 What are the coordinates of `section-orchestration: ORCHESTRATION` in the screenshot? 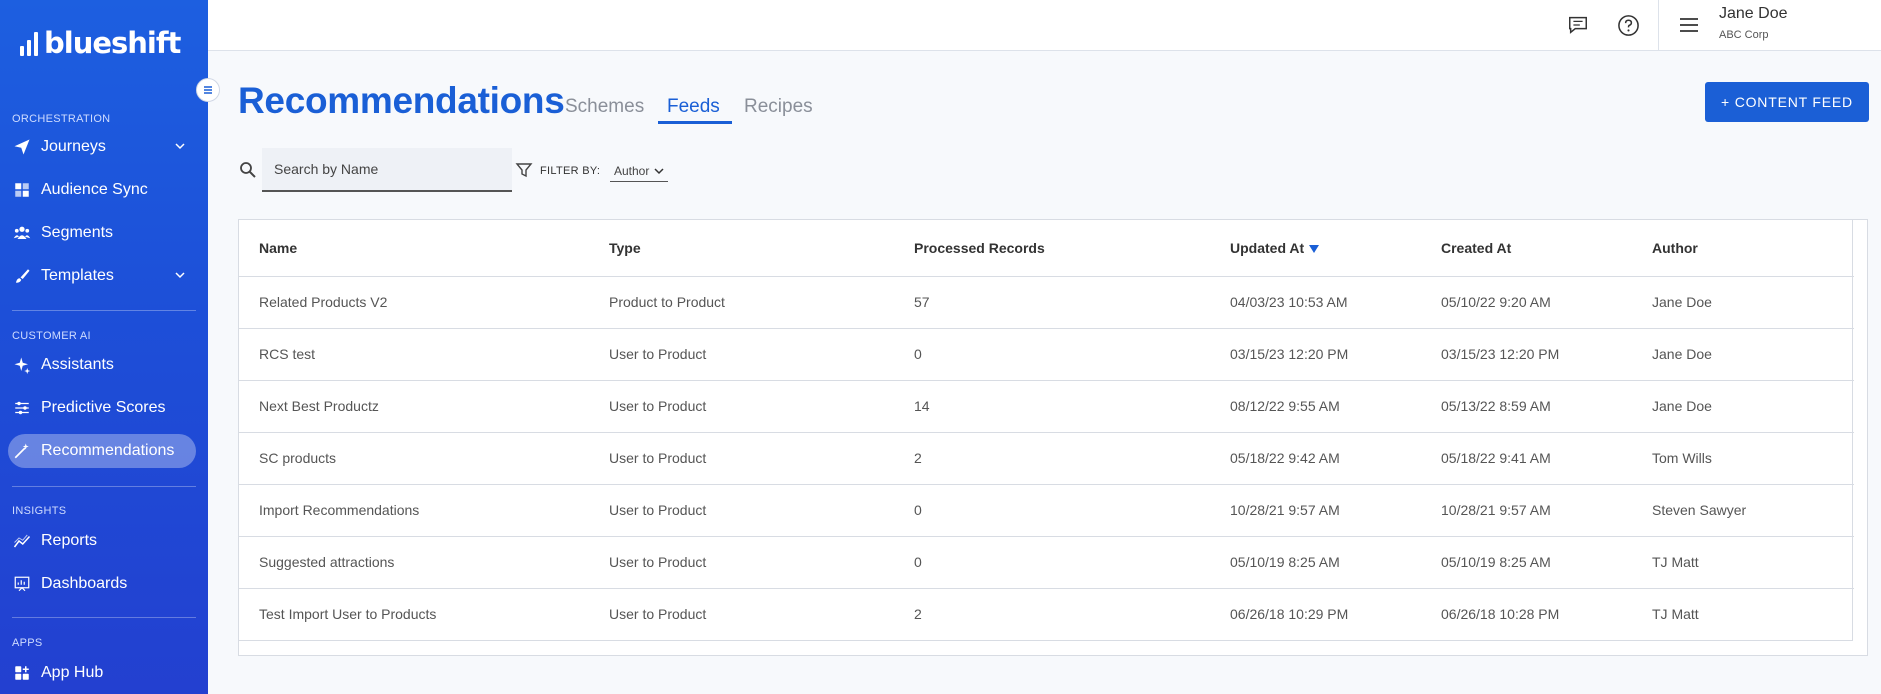 It's located at (61, 119).